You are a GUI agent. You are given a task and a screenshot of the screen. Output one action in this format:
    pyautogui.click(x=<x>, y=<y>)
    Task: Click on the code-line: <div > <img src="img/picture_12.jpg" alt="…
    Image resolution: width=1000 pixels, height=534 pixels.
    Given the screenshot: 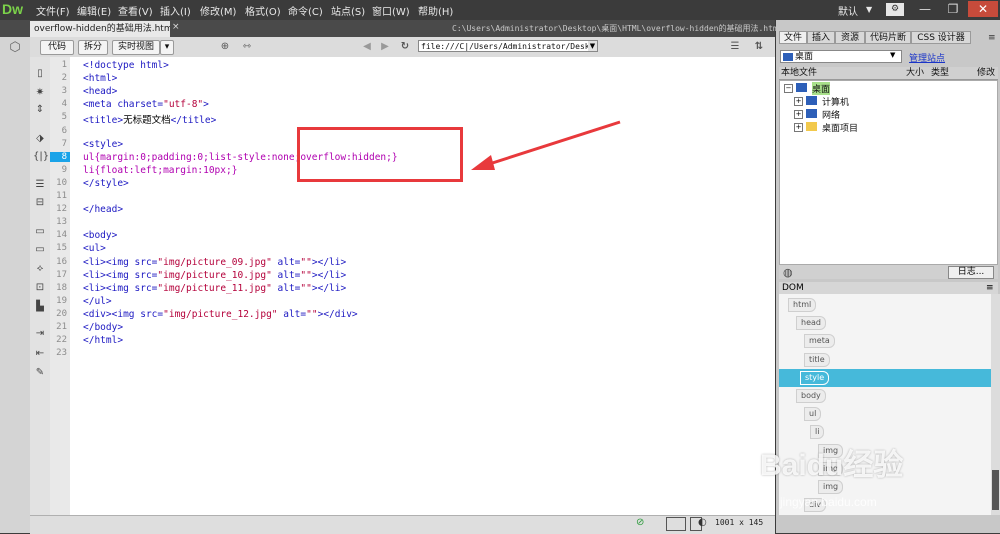 What is the action you would take?
    pyautogui.click(x=220, y=314)
    